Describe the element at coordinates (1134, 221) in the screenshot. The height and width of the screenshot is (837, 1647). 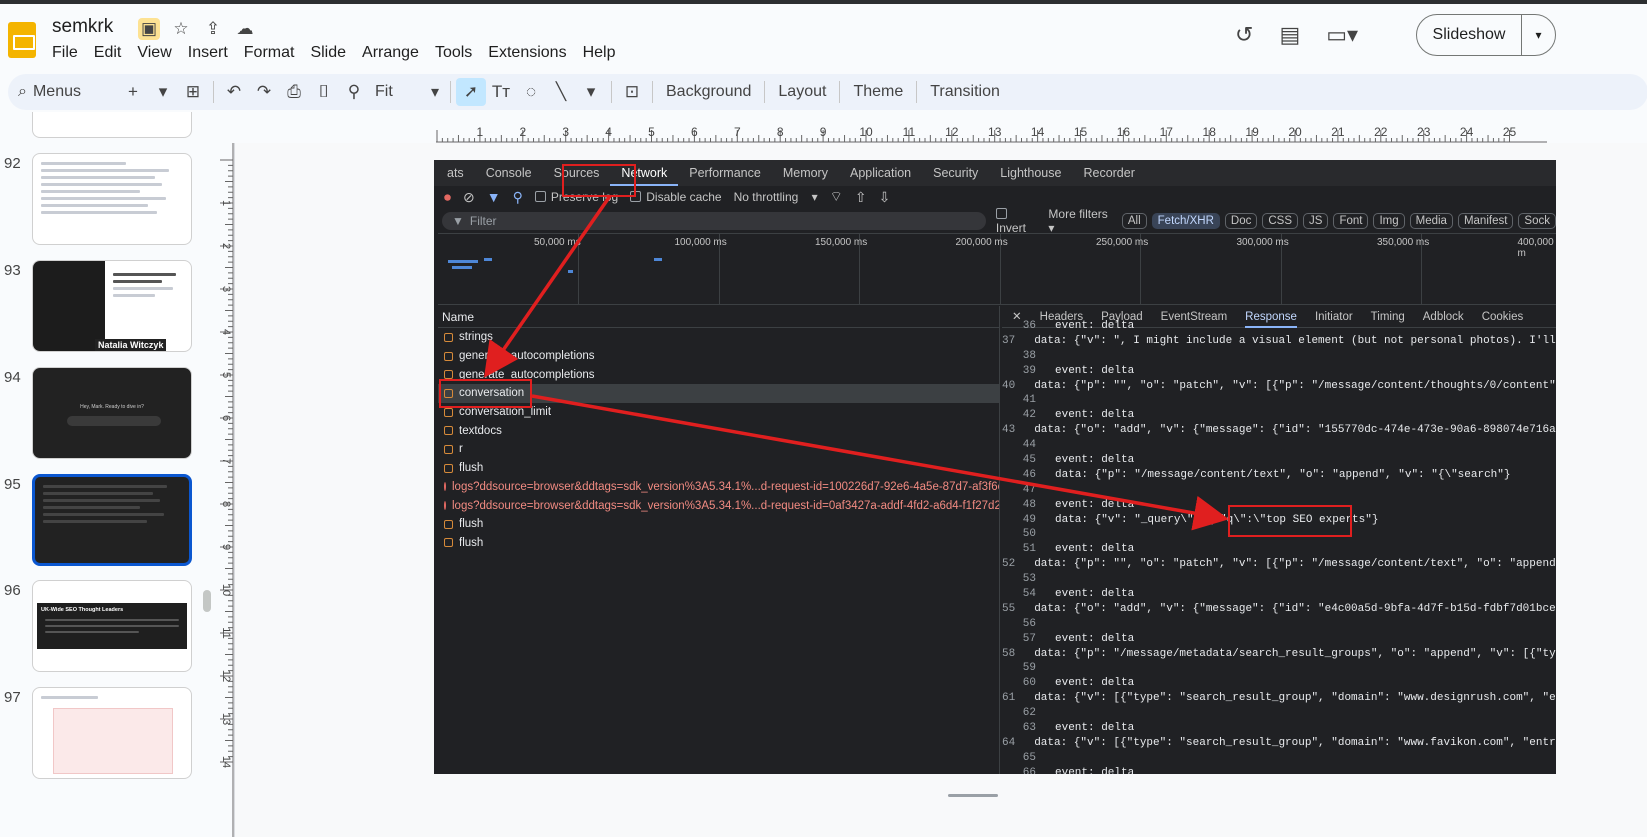
I see `filter-chip-all: All` at that location.